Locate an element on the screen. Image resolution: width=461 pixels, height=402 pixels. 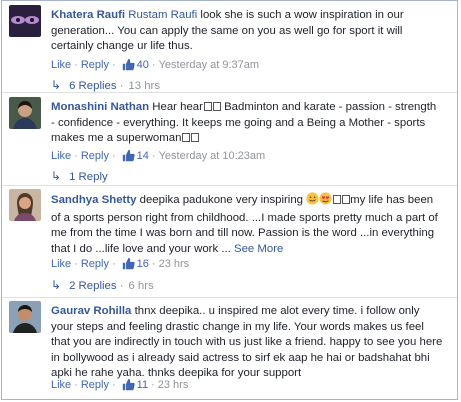
like-count: 16 is located at coordinates (143, 264).